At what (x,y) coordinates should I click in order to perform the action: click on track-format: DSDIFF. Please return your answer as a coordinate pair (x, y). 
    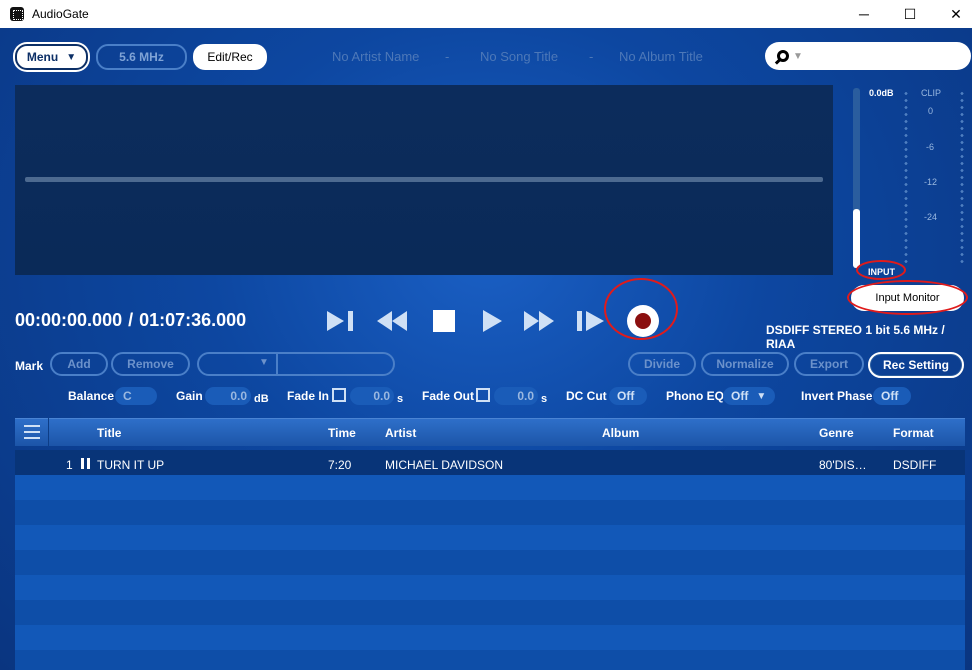
    Looking at the image, I should click on (915, 465).